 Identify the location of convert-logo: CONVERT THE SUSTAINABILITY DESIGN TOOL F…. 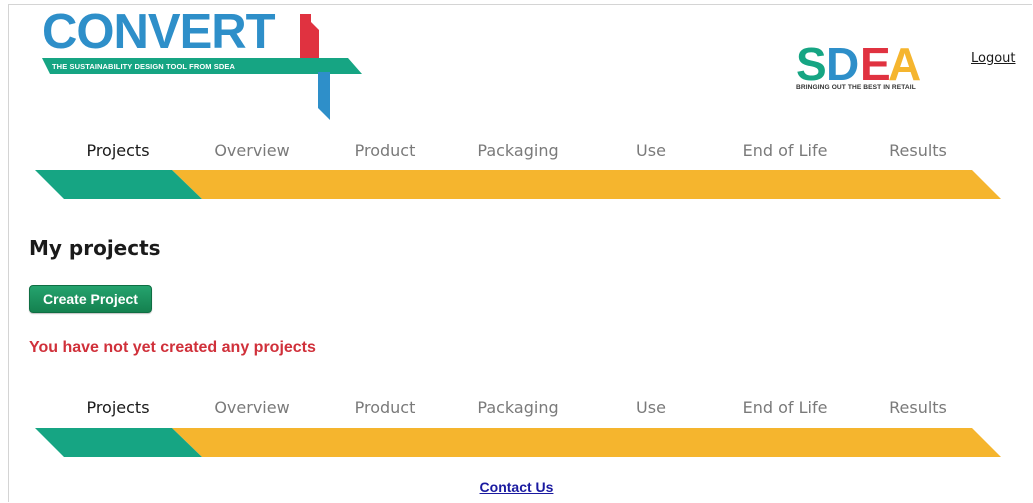
(190, 62).